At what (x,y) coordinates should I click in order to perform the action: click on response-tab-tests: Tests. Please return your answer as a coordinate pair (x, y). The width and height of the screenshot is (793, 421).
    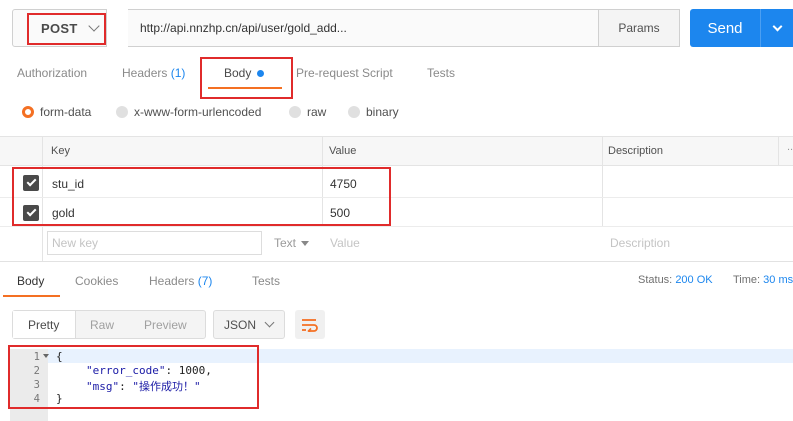
    Looking at the image, I should click on (266, 281).